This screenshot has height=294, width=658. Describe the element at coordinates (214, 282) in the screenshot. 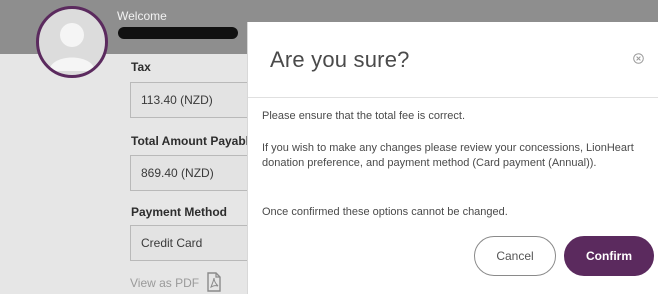

I see `pdf-file-icon` at that location.